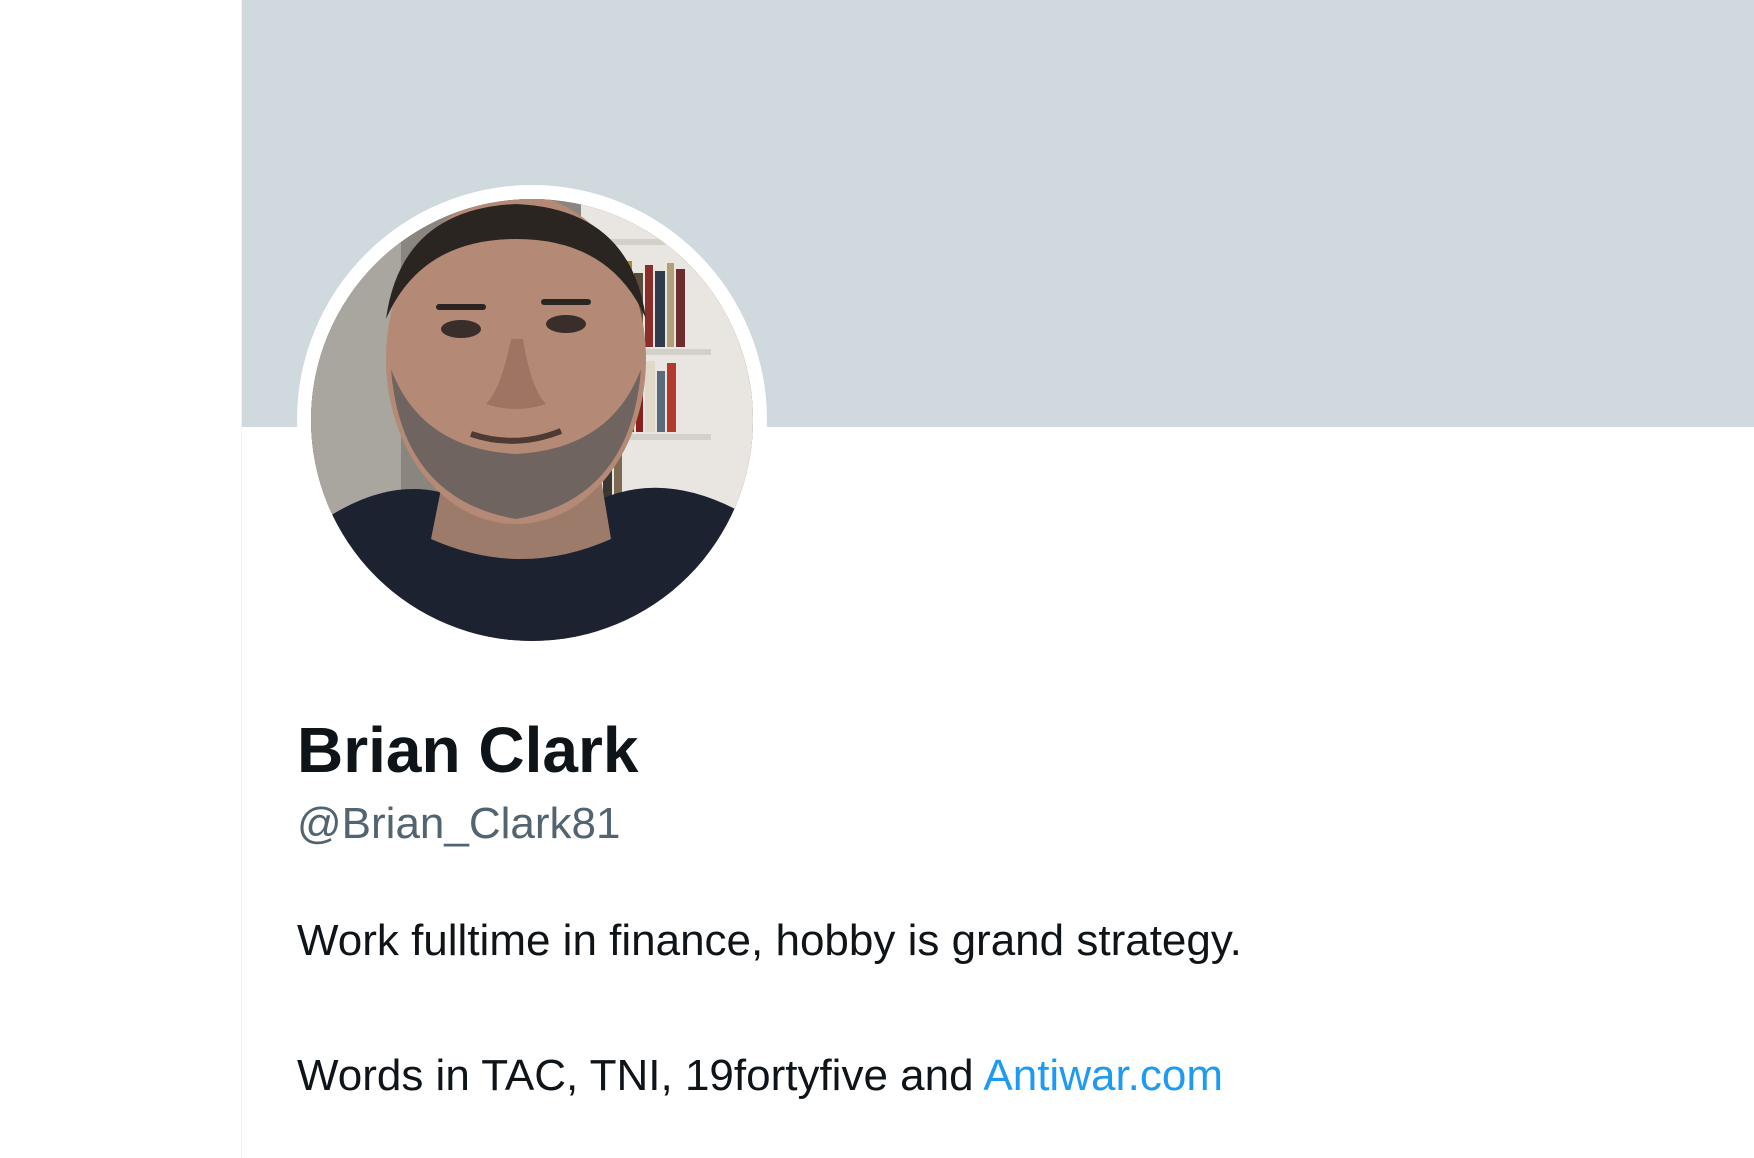  I want to click on bio-link-antiwar: Antiwar.com, so click(1103, 1075).